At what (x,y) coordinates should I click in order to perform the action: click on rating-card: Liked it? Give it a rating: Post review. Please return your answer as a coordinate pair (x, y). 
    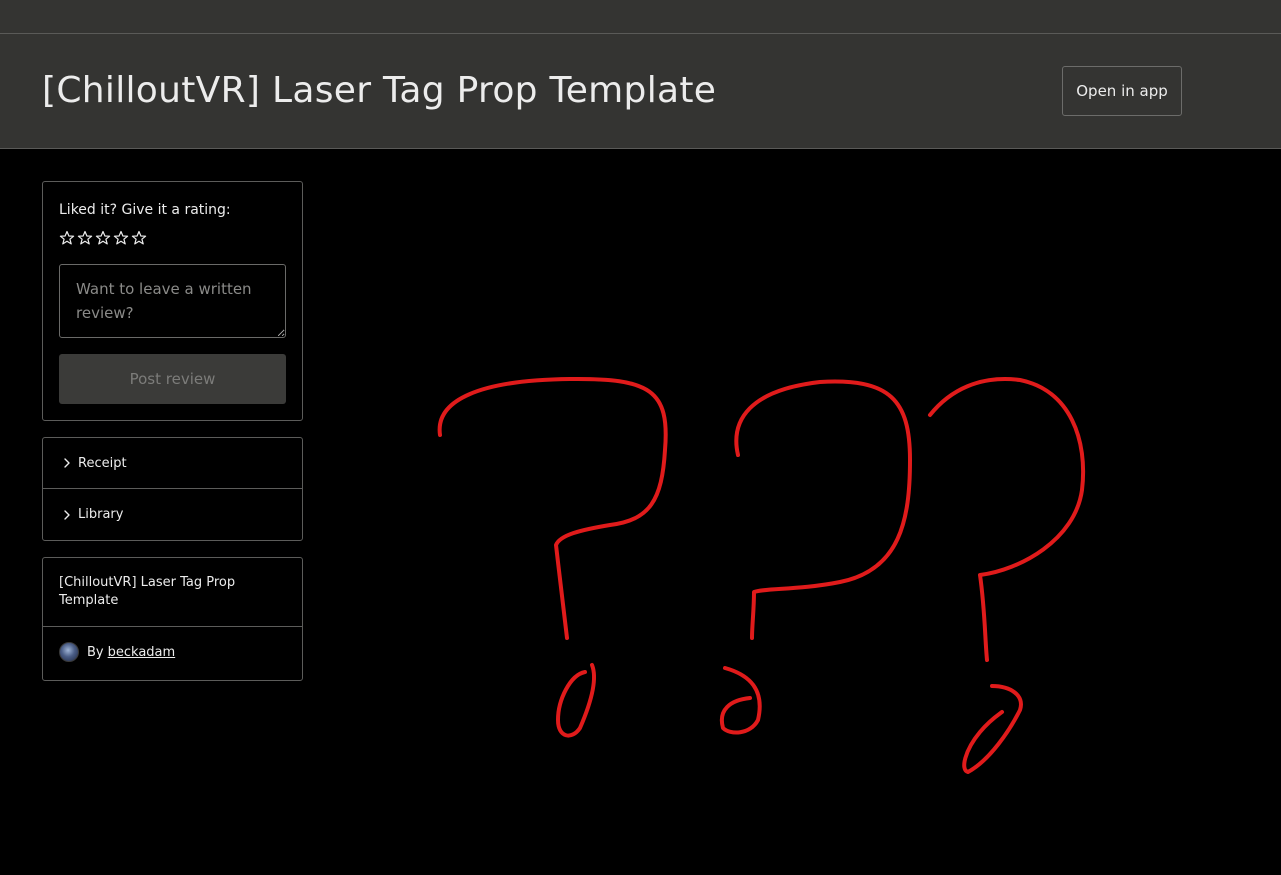
    Looking at the image, I should click on (172, 301).